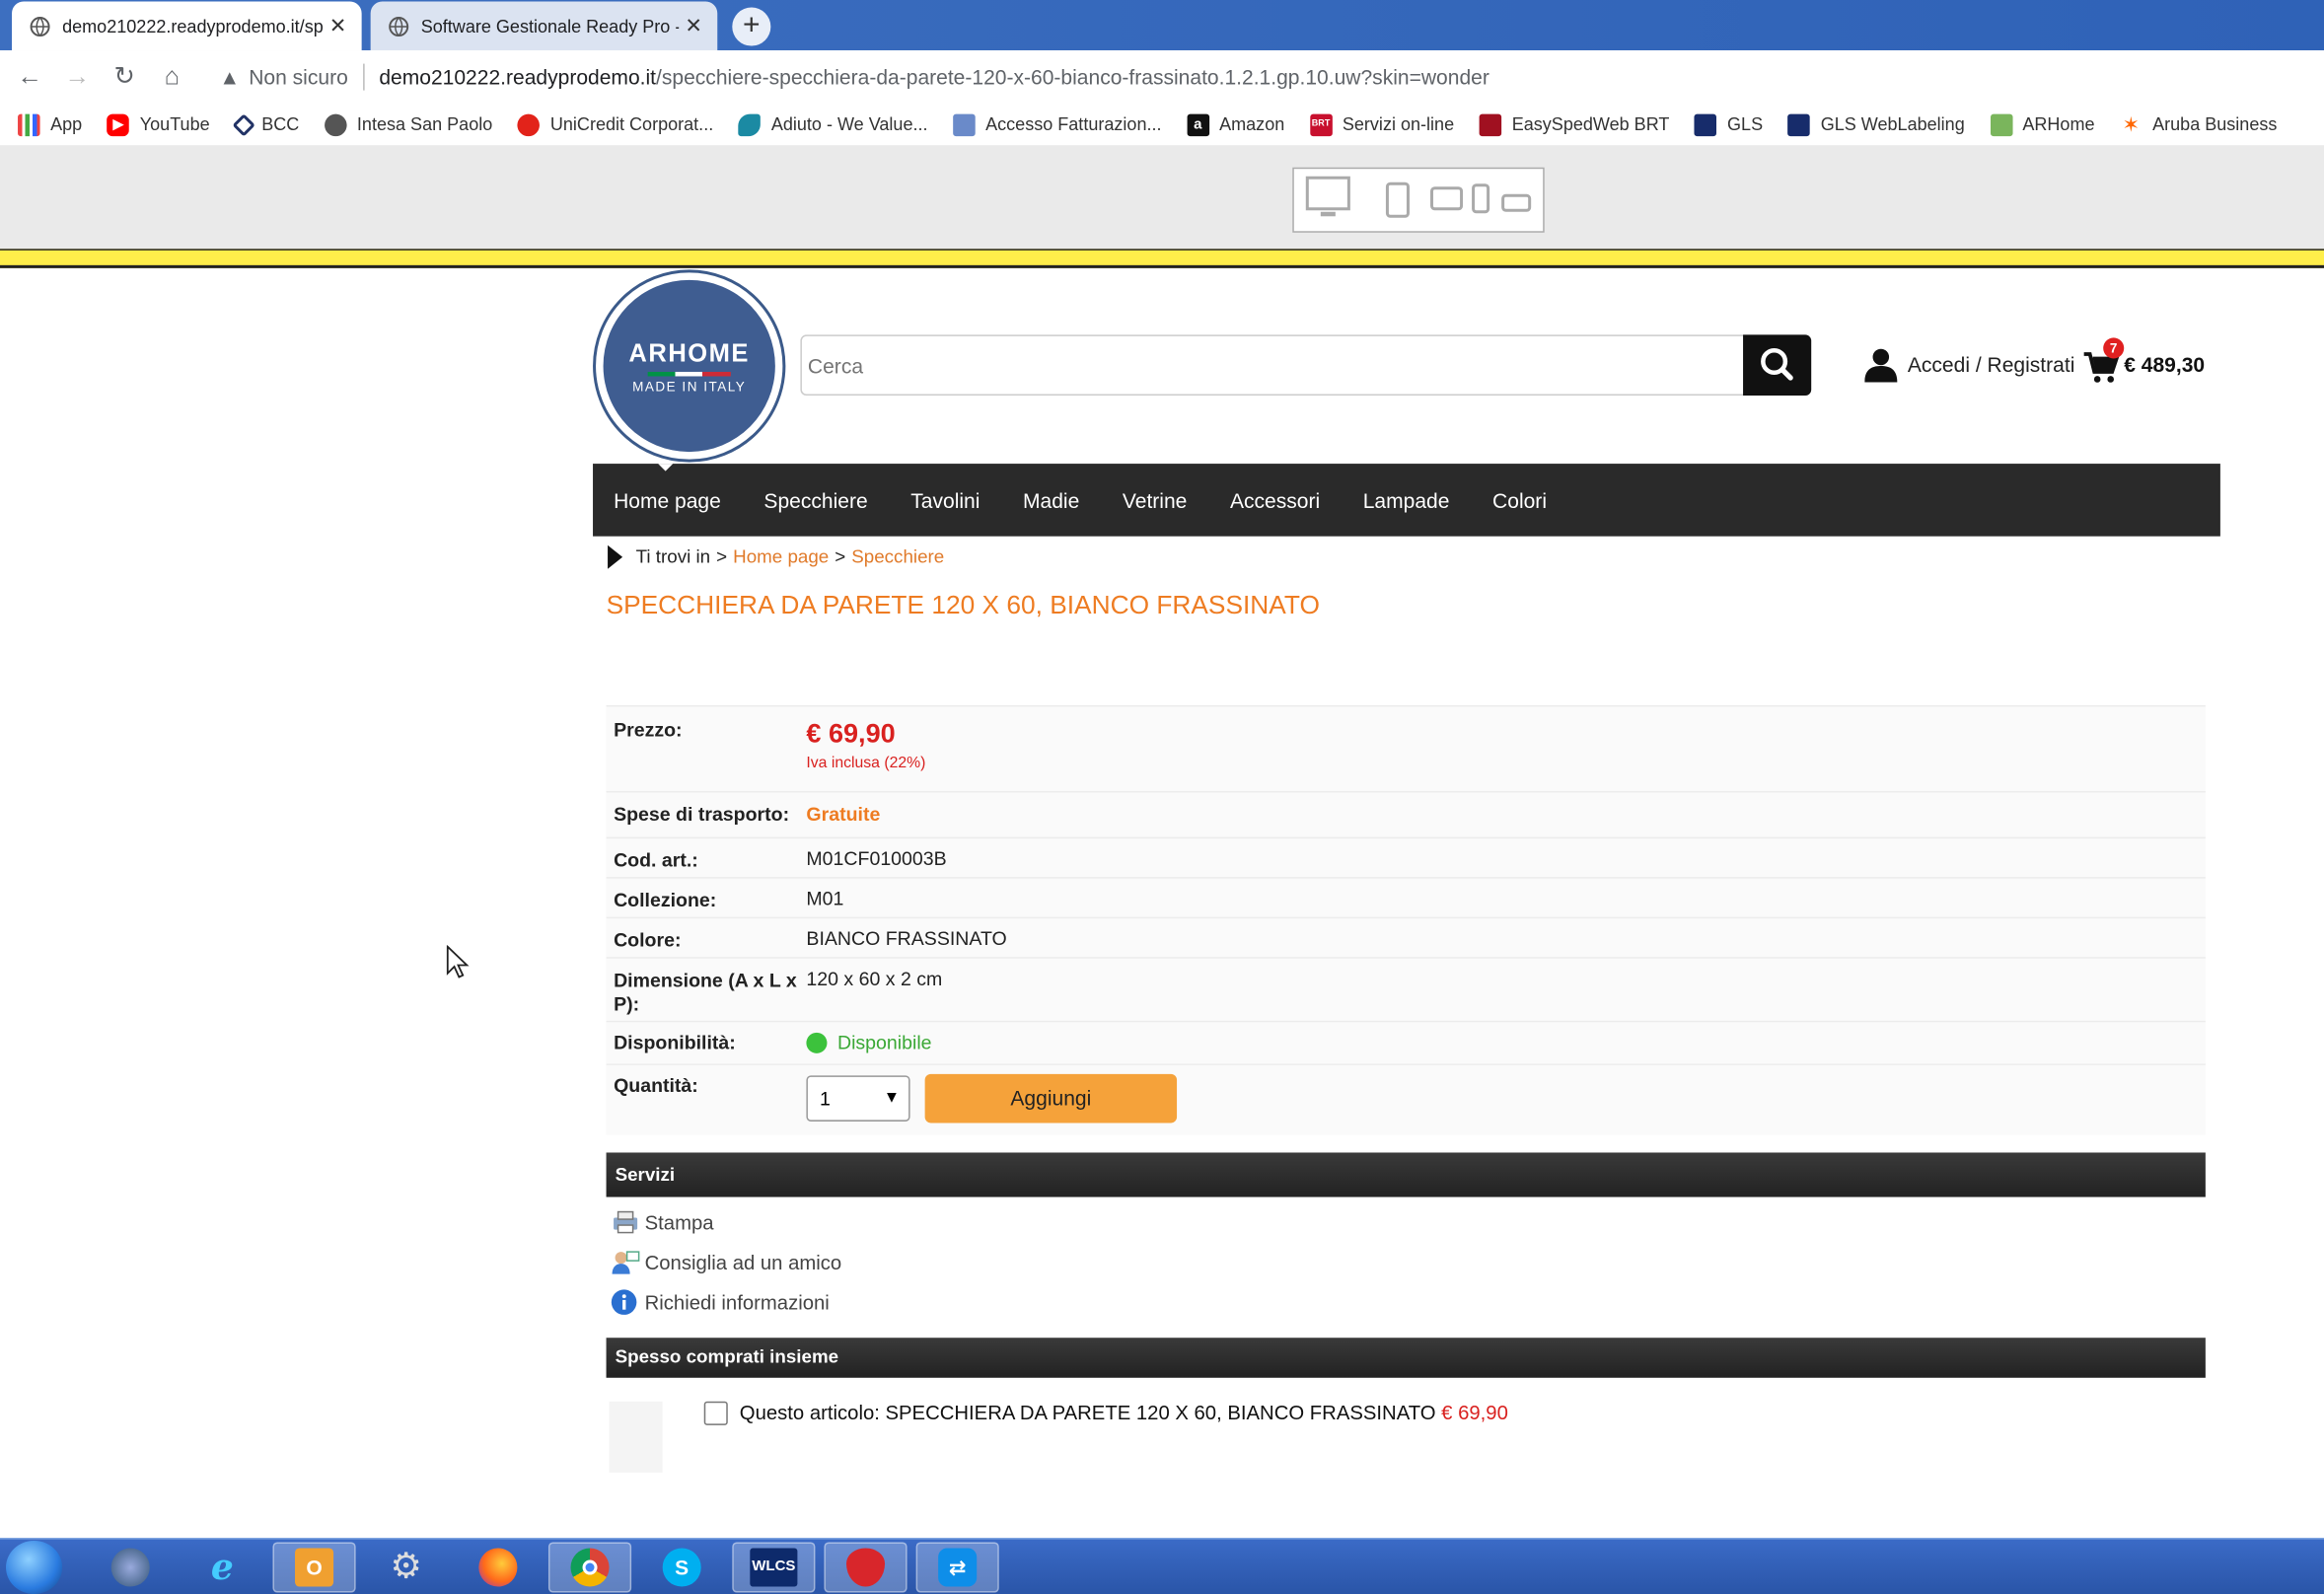 This screenshot has height=1594, width=2324. Describe the element at coordinates (1327, 196) in the screenshot. I see `desktop-icon` at that location.